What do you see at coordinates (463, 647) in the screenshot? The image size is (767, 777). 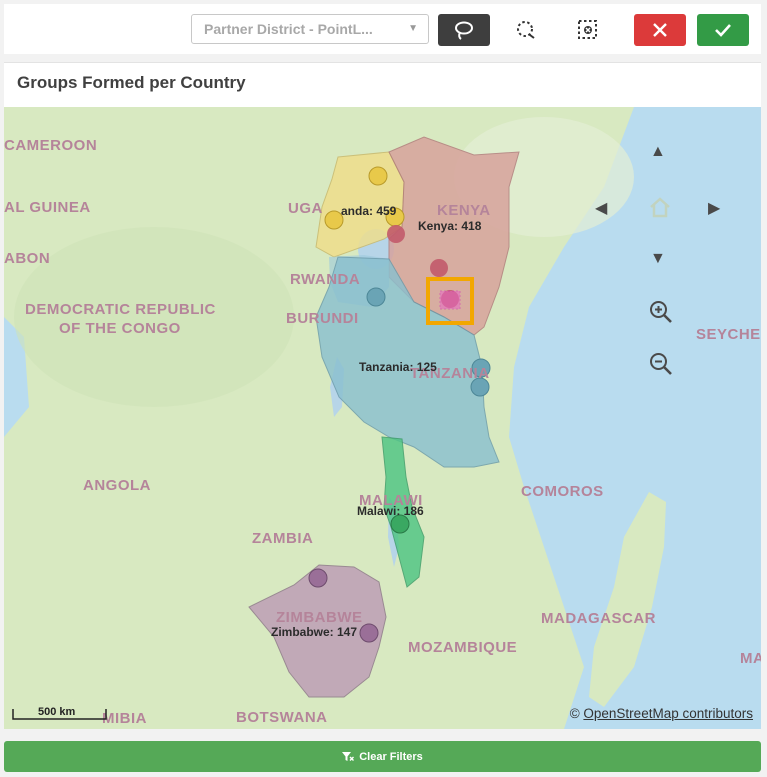 I see `country-label-mozambique: MOZAMBIQUE` at bounding box center [463, 647].